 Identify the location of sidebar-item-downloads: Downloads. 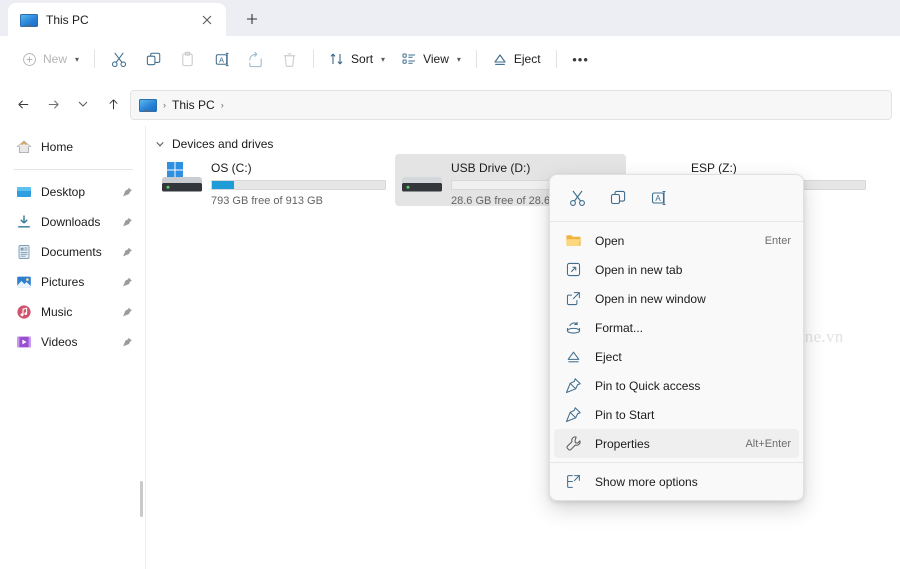
(72, 222).